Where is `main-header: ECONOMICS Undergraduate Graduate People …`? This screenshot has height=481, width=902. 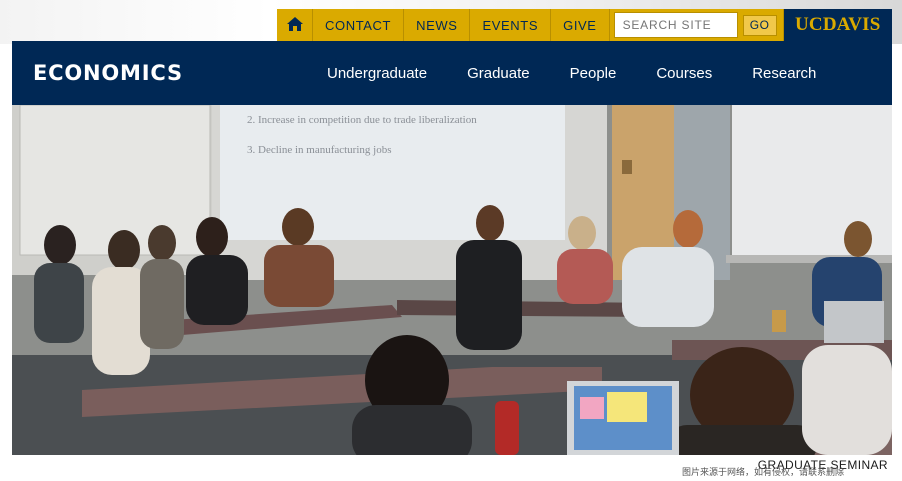
main-header: ECONOMICS Undergraduate Graduate People … is located at coordinates (452, 73).